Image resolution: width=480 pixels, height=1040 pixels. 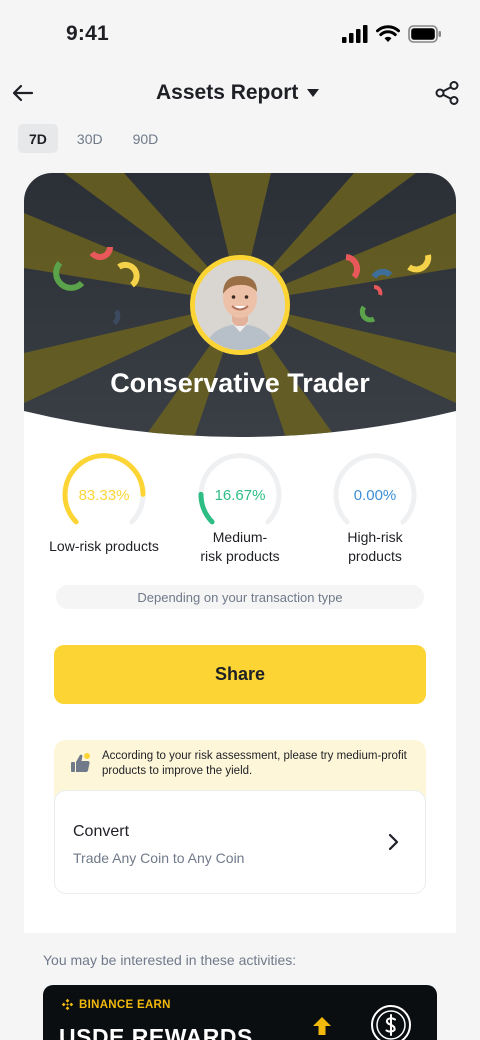 I want to click on banner-brand: BINANCE EARN, so click(x=116, y=1004).